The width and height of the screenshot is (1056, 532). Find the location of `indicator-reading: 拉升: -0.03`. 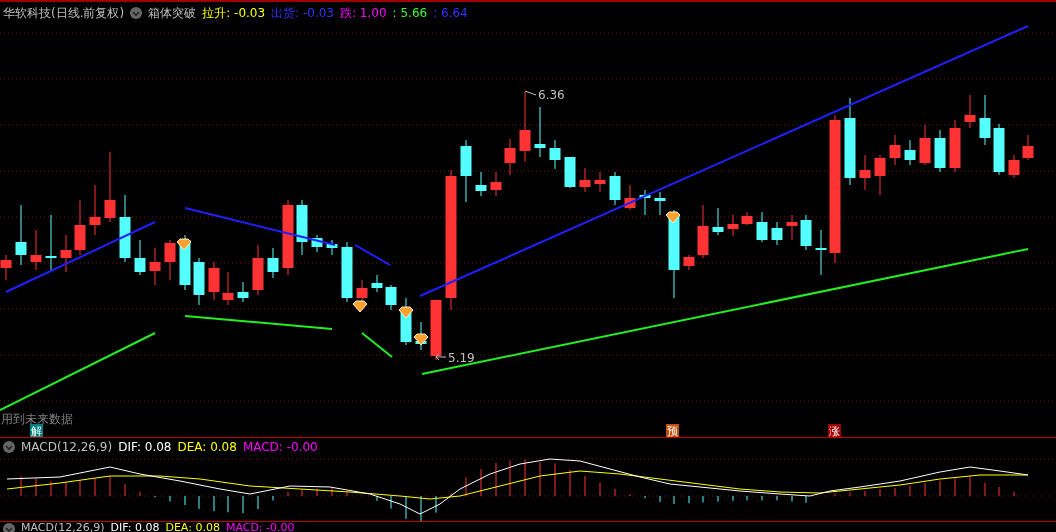

indicator-reading: 拉升: -0.03 is located at coordinates (234, 13).